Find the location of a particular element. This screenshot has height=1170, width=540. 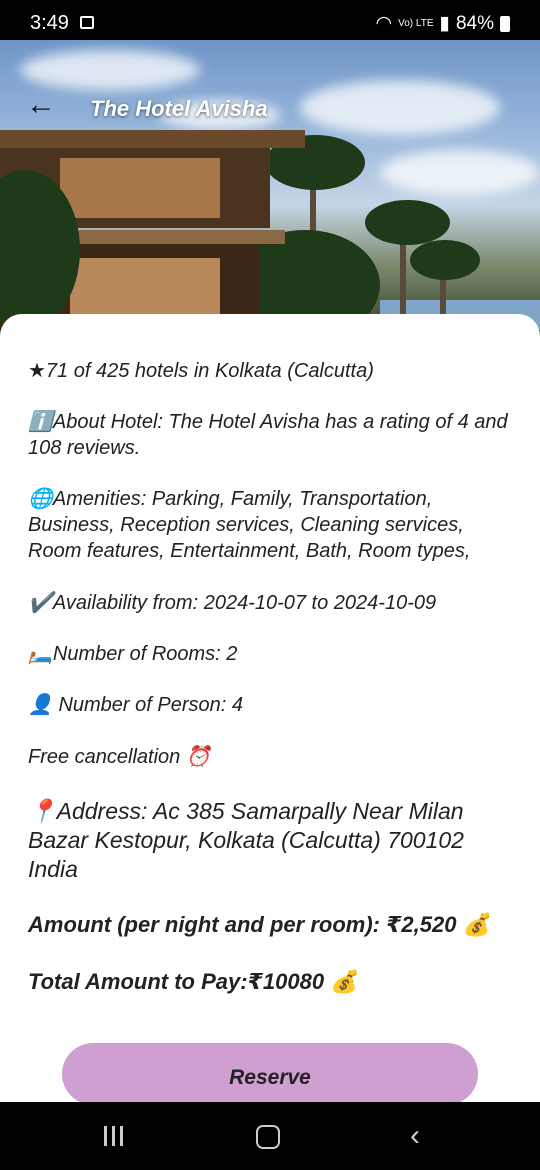

home-icon is located at coordinates (268, 1137).